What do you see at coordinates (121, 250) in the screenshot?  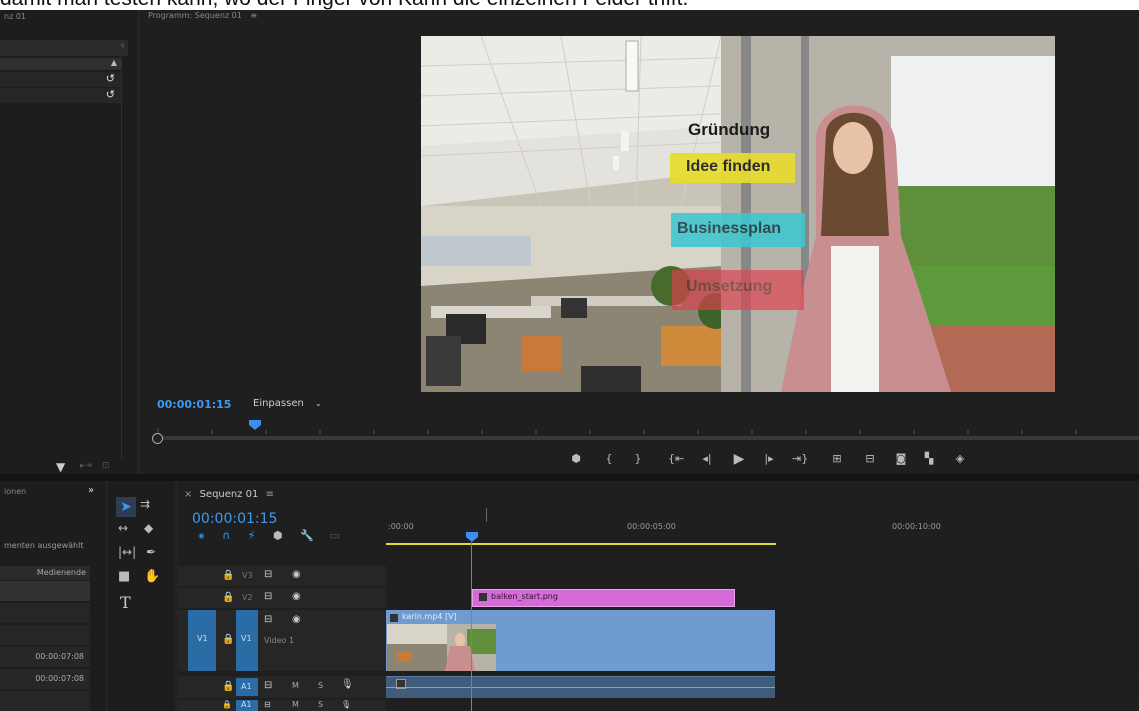 I see `scroll-divider` at bounding box center [121, 250].